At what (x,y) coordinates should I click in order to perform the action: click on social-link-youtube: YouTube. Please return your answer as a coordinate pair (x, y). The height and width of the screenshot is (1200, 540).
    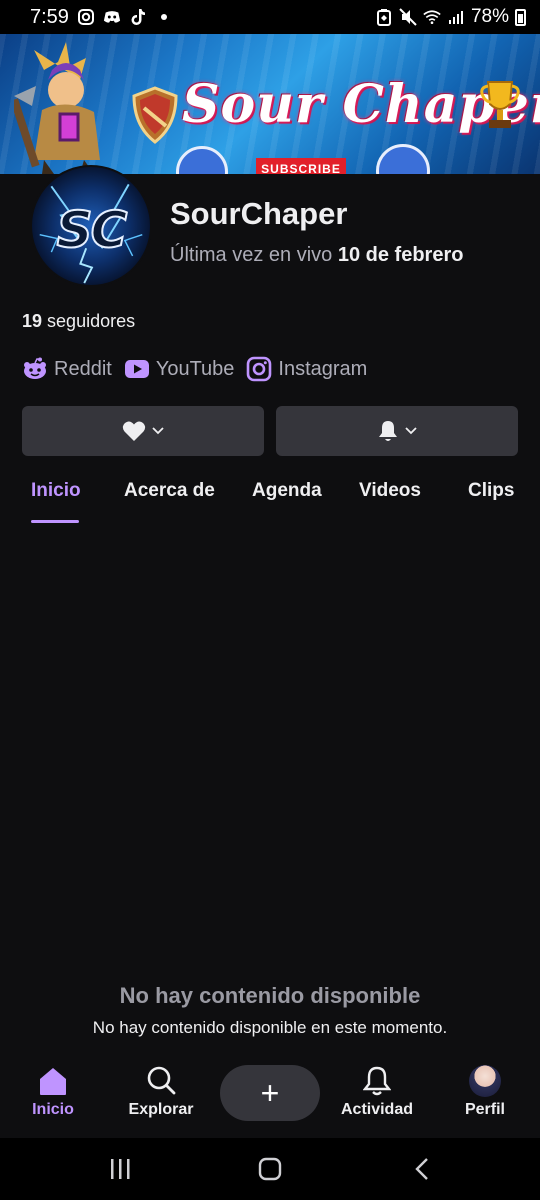
    Looking at the image, I should click on (179, 369).